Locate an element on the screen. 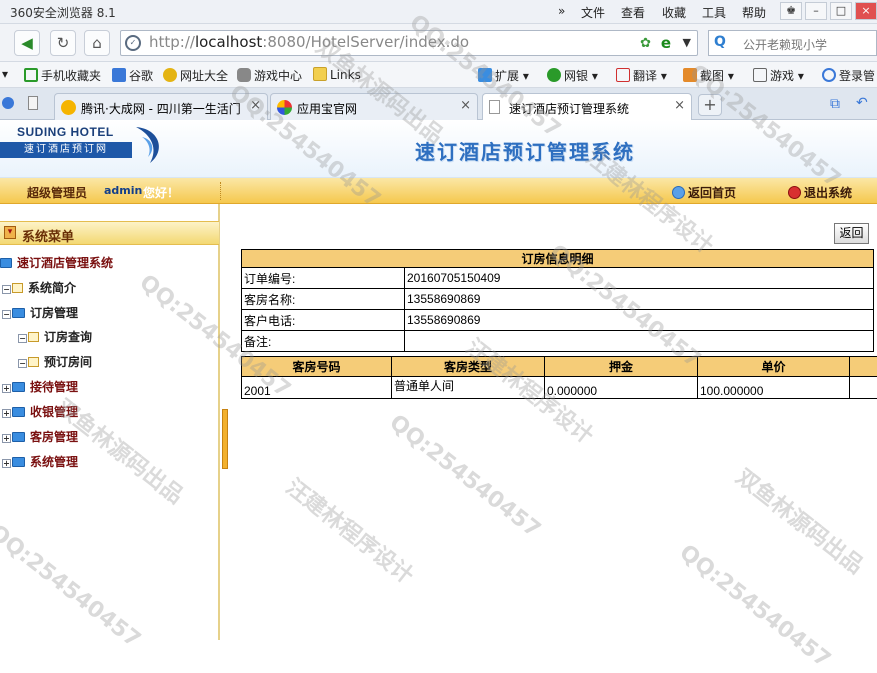  bookmark-google: 谷歌 is located at coordinates (132, 75).